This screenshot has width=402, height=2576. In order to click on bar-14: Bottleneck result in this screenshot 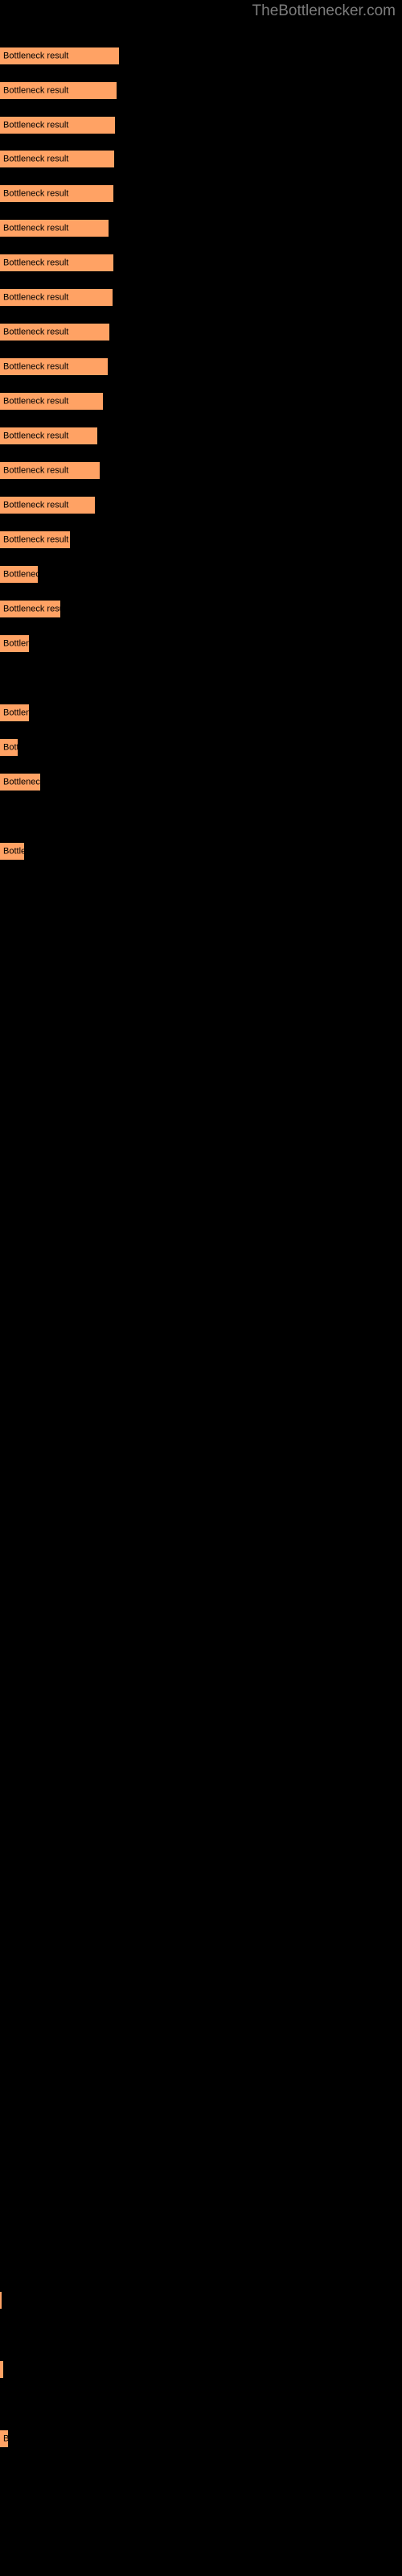, I will do `click(47, 504)`.